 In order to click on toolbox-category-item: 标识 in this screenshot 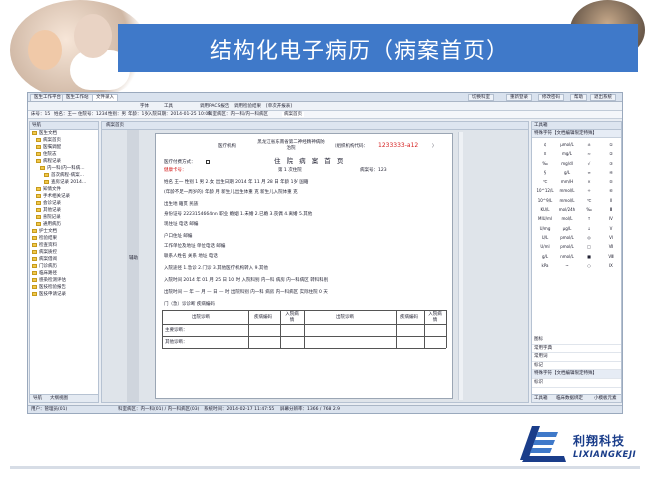, I will do `click(576, 383)`.